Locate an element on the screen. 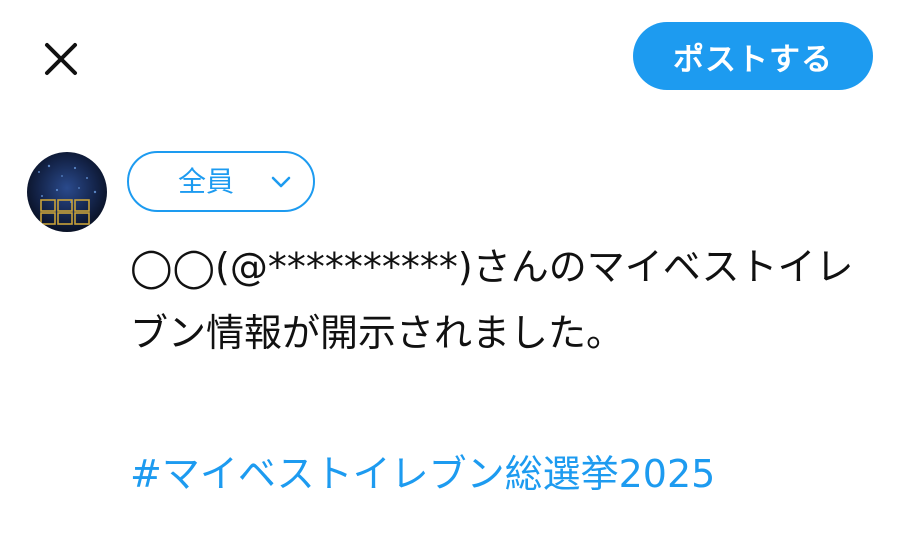 The height and width of the screenshot is (552, 900). chevron-down-icon is located at coordinates (281, 182).